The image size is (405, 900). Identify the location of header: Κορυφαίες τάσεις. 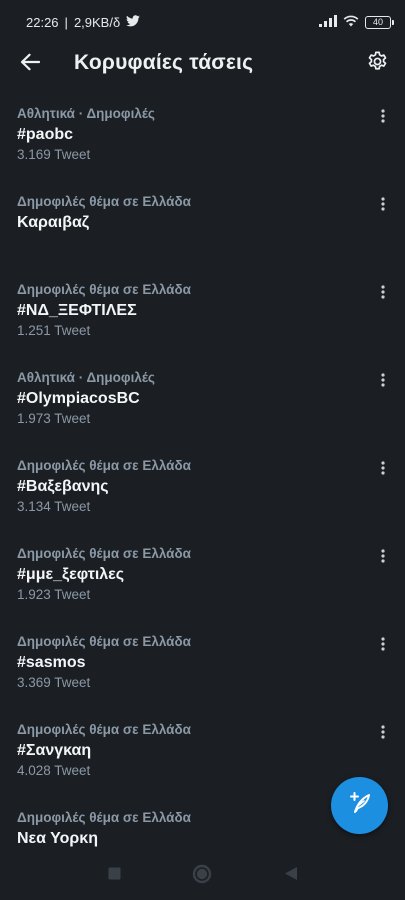
(202, 64).